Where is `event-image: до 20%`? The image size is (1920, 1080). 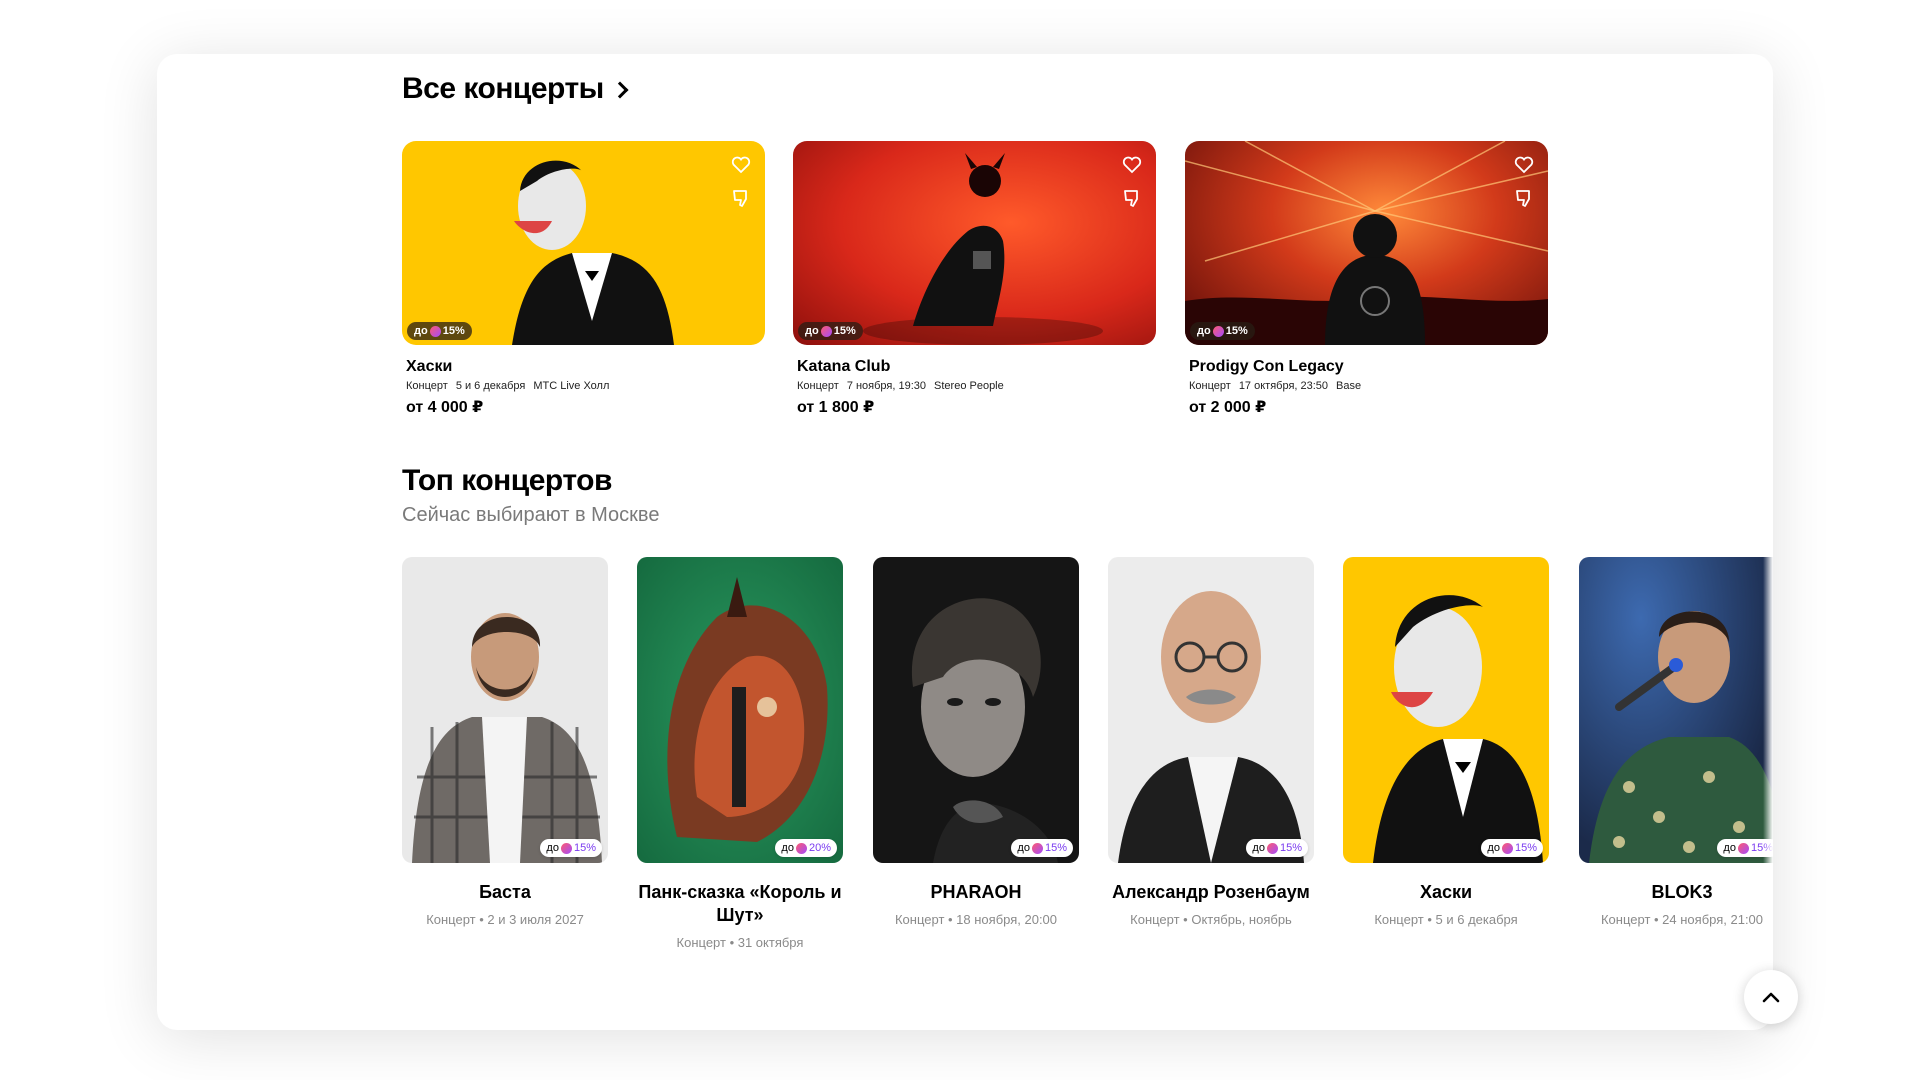
event-image: до 20% is located at coordinates (740, 710).